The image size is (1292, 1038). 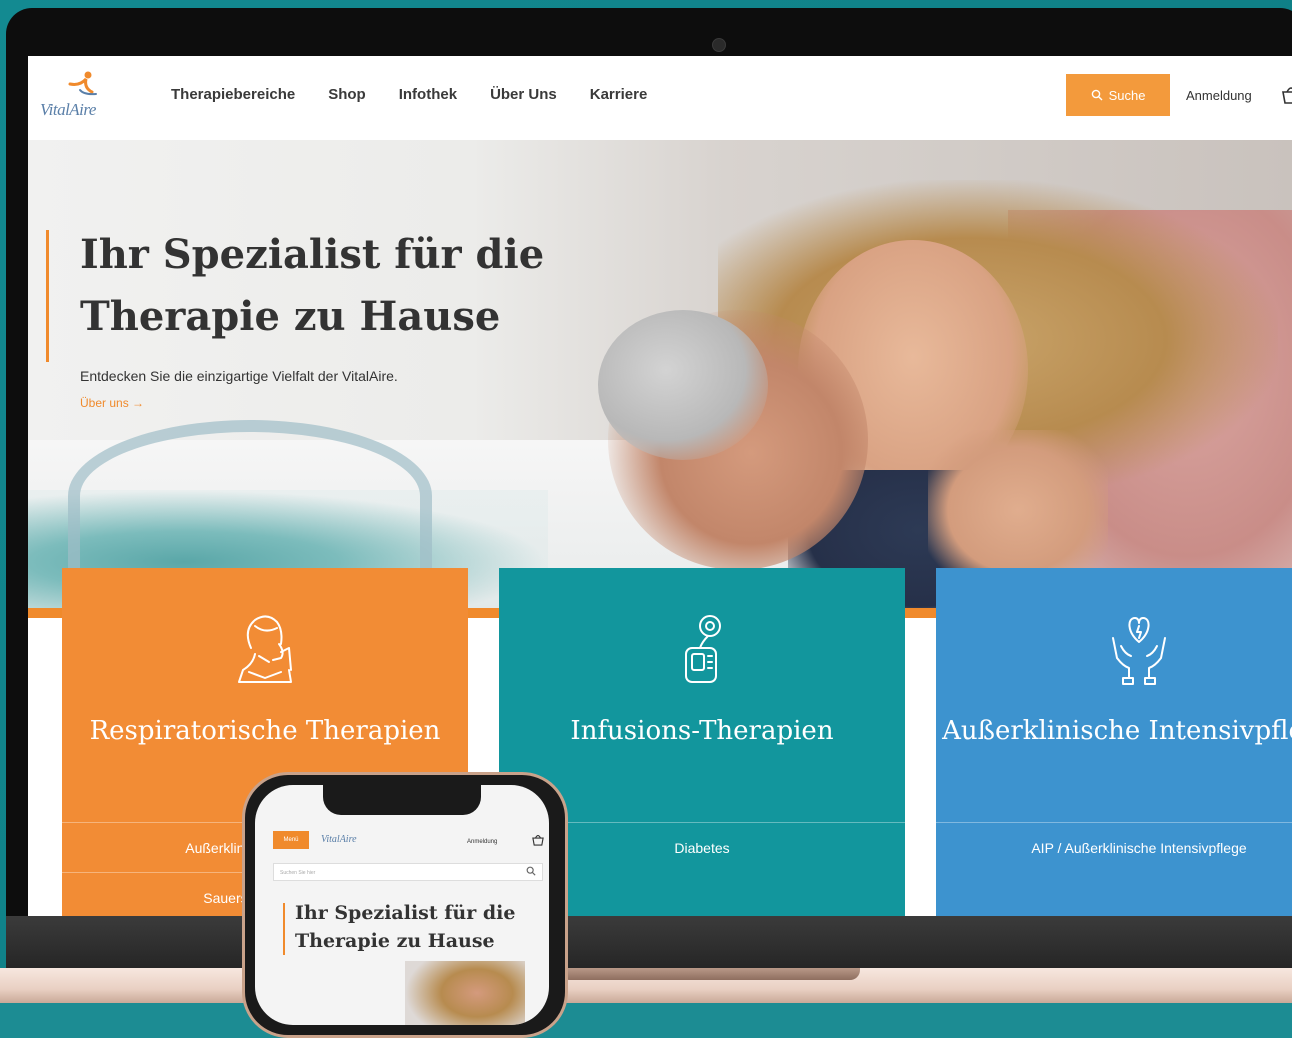 What do you see at coordinates (265, 731) in the screenshot?
I see `card-respiratory-title: Respiratorische Therapien` at bounding box center [265, 731].